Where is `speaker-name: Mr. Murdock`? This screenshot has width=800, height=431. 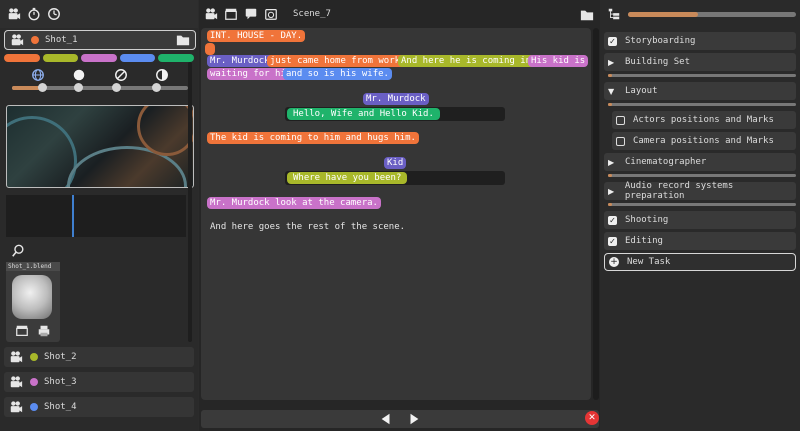 speaker-name: Mr. Murdock is located at coordinates (396, 99).